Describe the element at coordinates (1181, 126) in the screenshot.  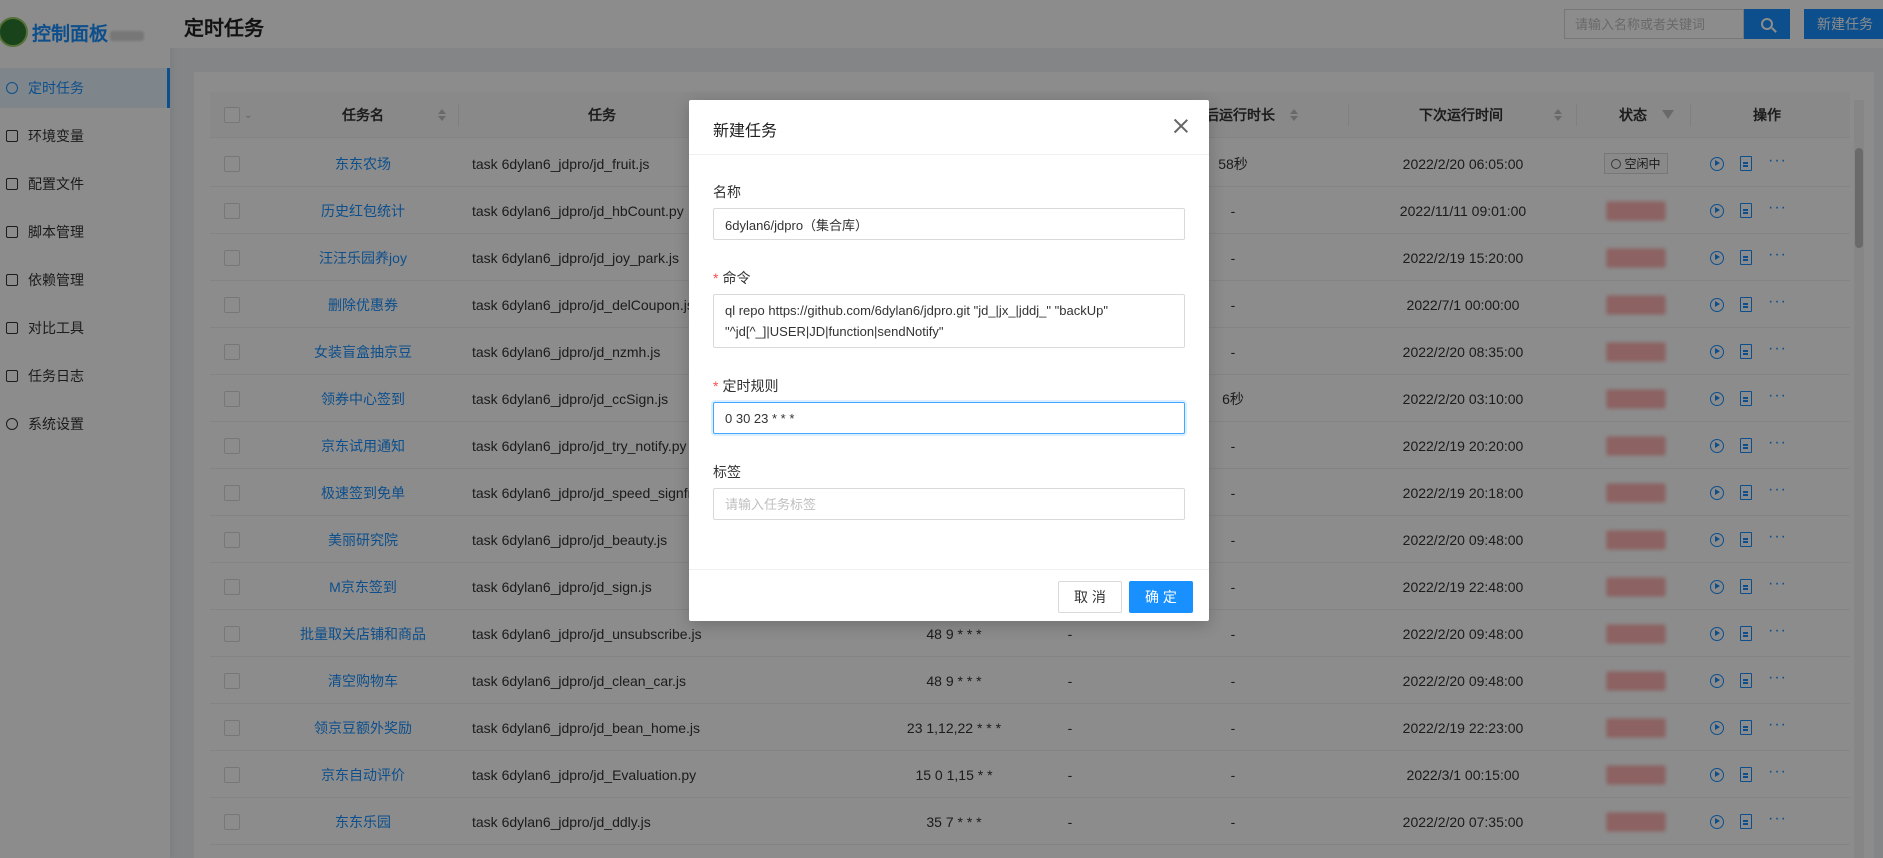
I see `close-icon` at that location.